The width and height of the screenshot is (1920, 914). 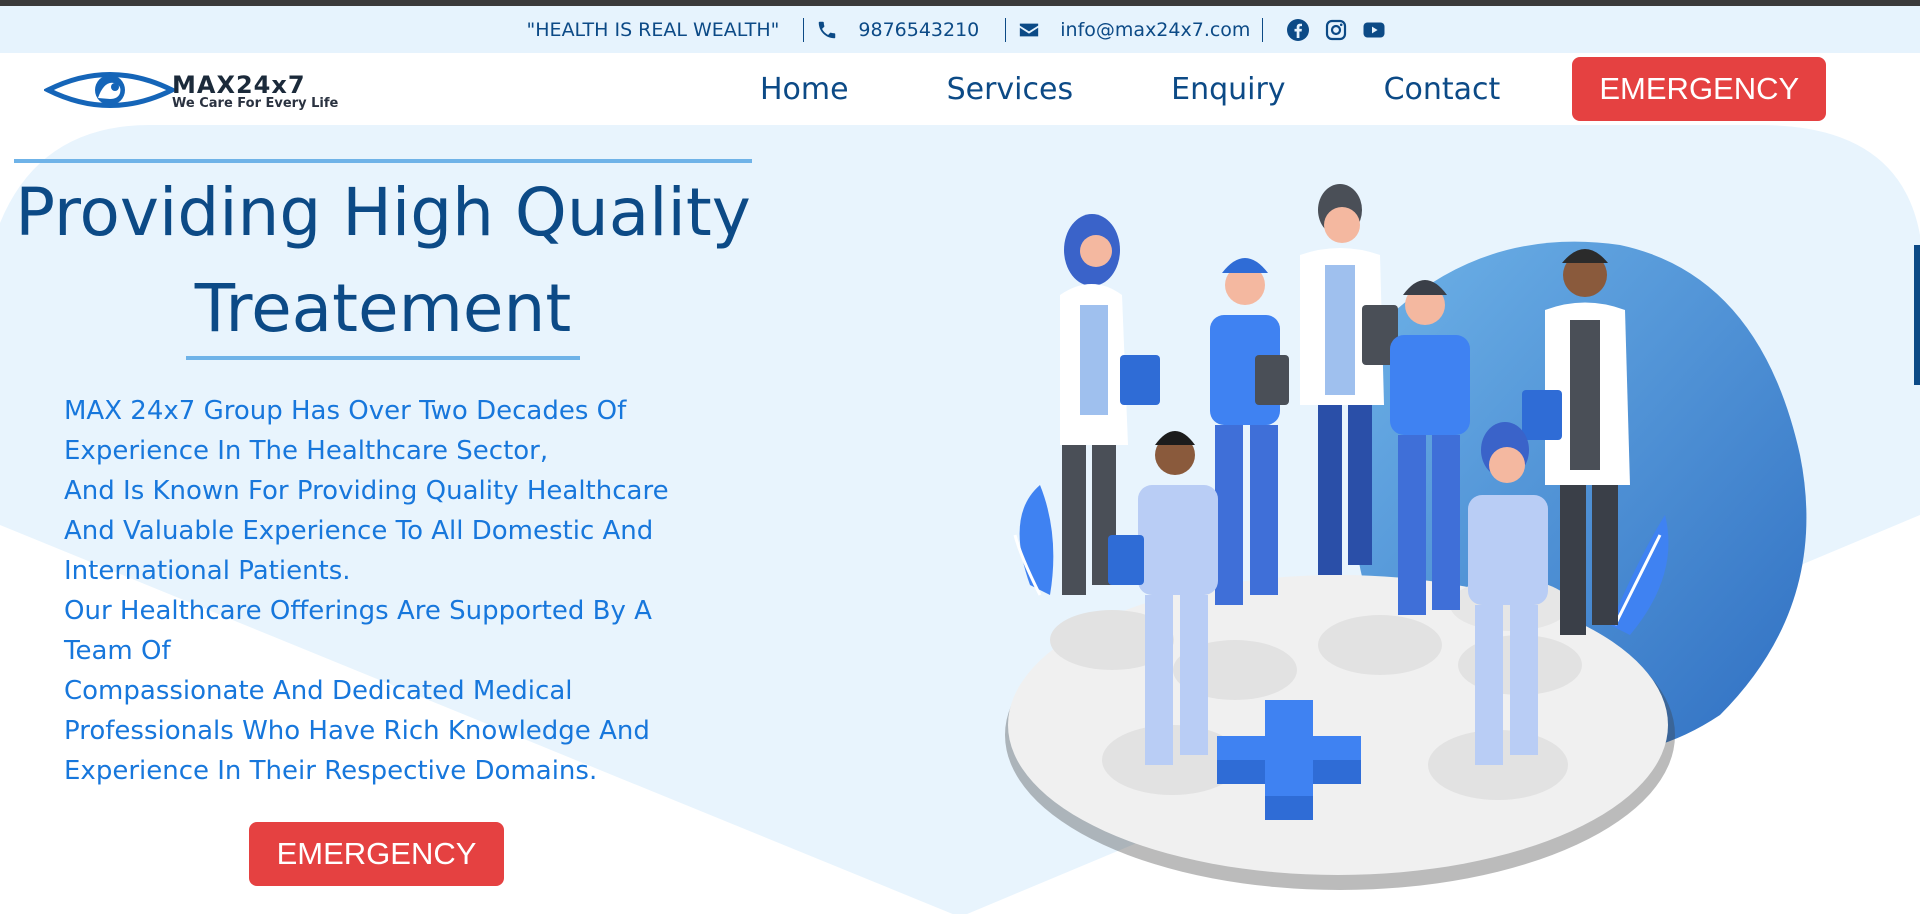 I want to click on logo-text: MAX24x7 We Care For Every Life, so click(x=255, y=92).